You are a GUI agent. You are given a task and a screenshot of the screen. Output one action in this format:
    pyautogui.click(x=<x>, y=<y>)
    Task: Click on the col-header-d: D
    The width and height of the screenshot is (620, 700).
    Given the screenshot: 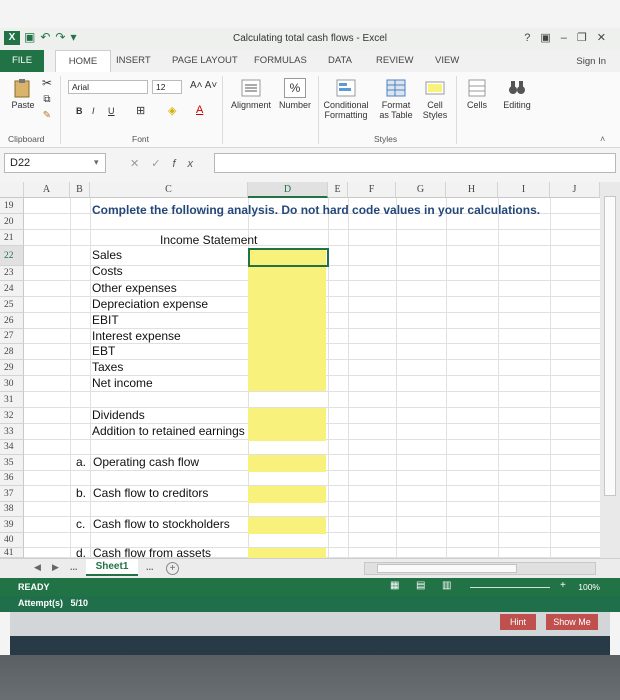 What is the action you would take?
    pyautogui.click(x=288, y=190)
    